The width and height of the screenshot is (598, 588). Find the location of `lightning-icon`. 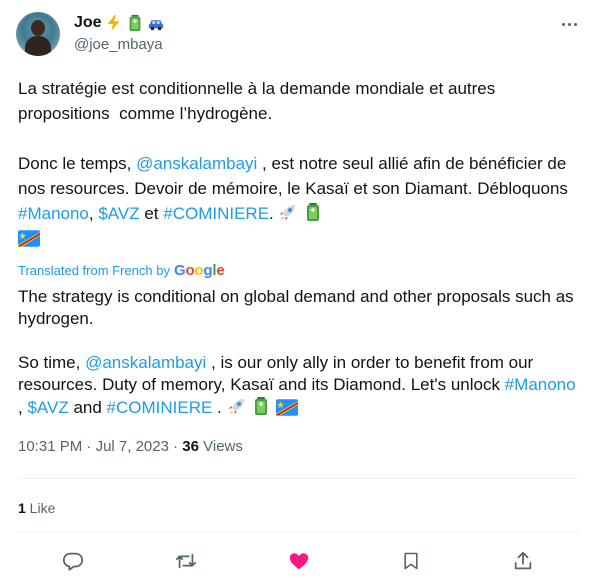

lightning-icon is located at coordinates (114, 23).